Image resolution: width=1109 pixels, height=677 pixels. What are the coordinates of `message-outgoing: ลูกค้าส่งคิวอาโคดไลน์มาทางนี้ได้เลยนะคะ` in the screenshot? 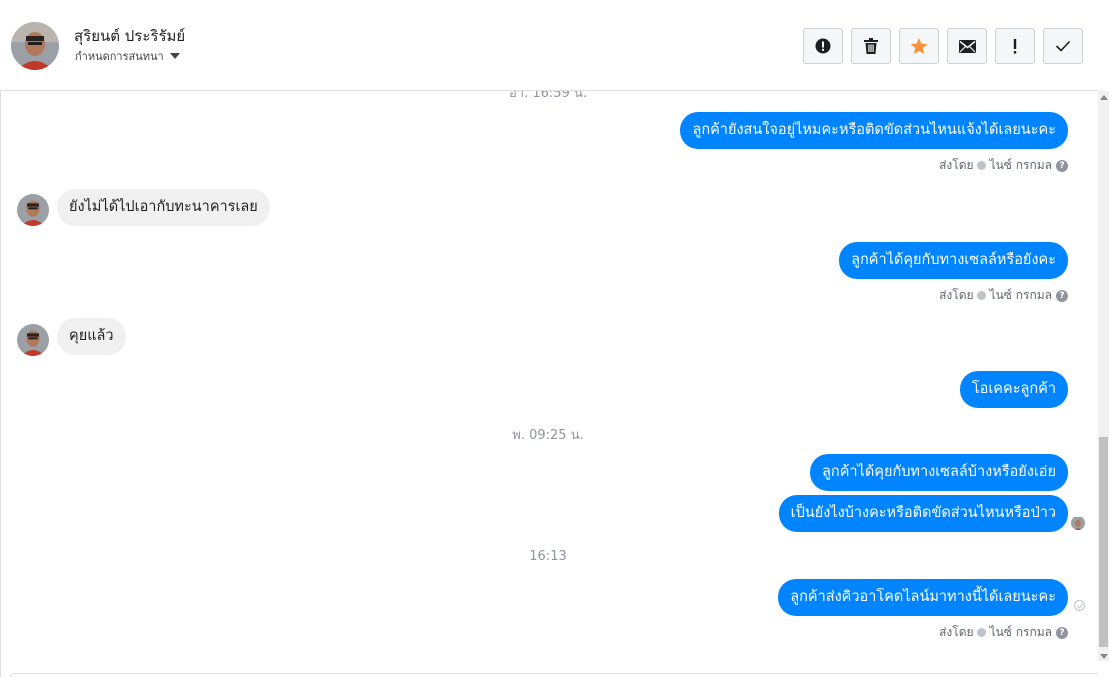 It's located at (923, 597).